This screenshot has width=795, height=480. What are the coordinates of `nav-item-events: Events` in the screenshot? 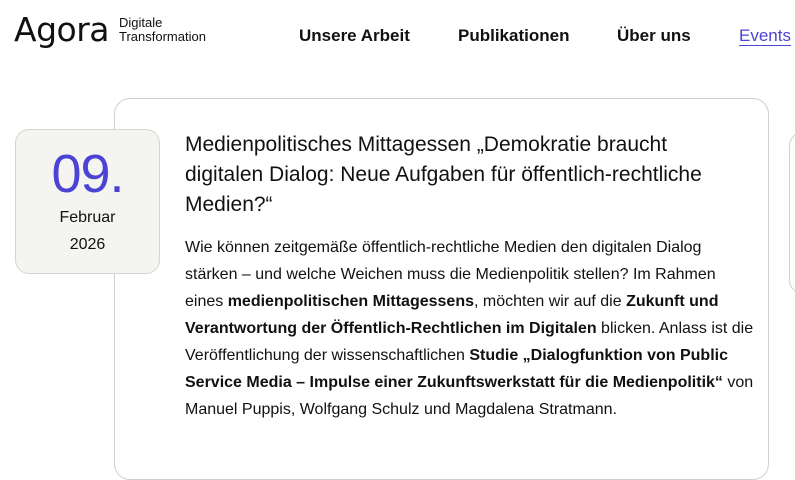 It's located at (765, 36).